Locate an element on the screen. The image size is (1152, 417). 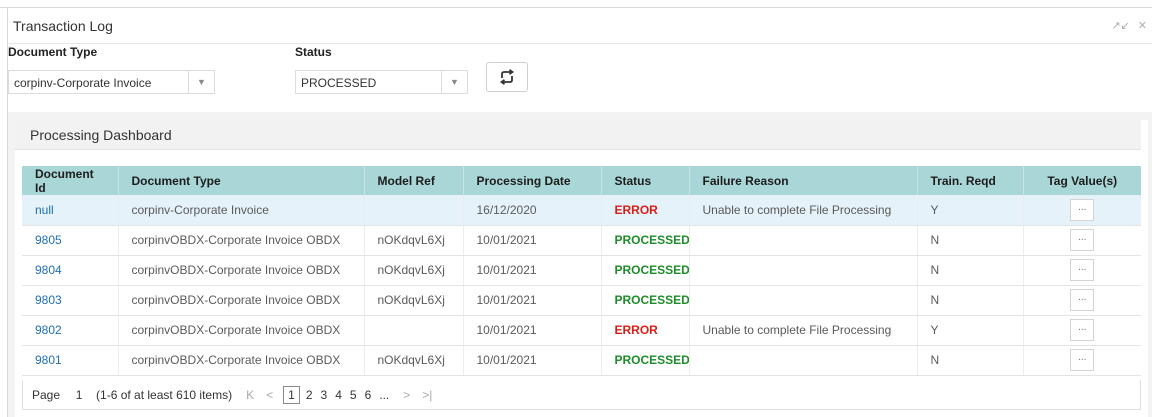
processing-date-cell: 16/12/2020 is located at coordinates (532, 210).